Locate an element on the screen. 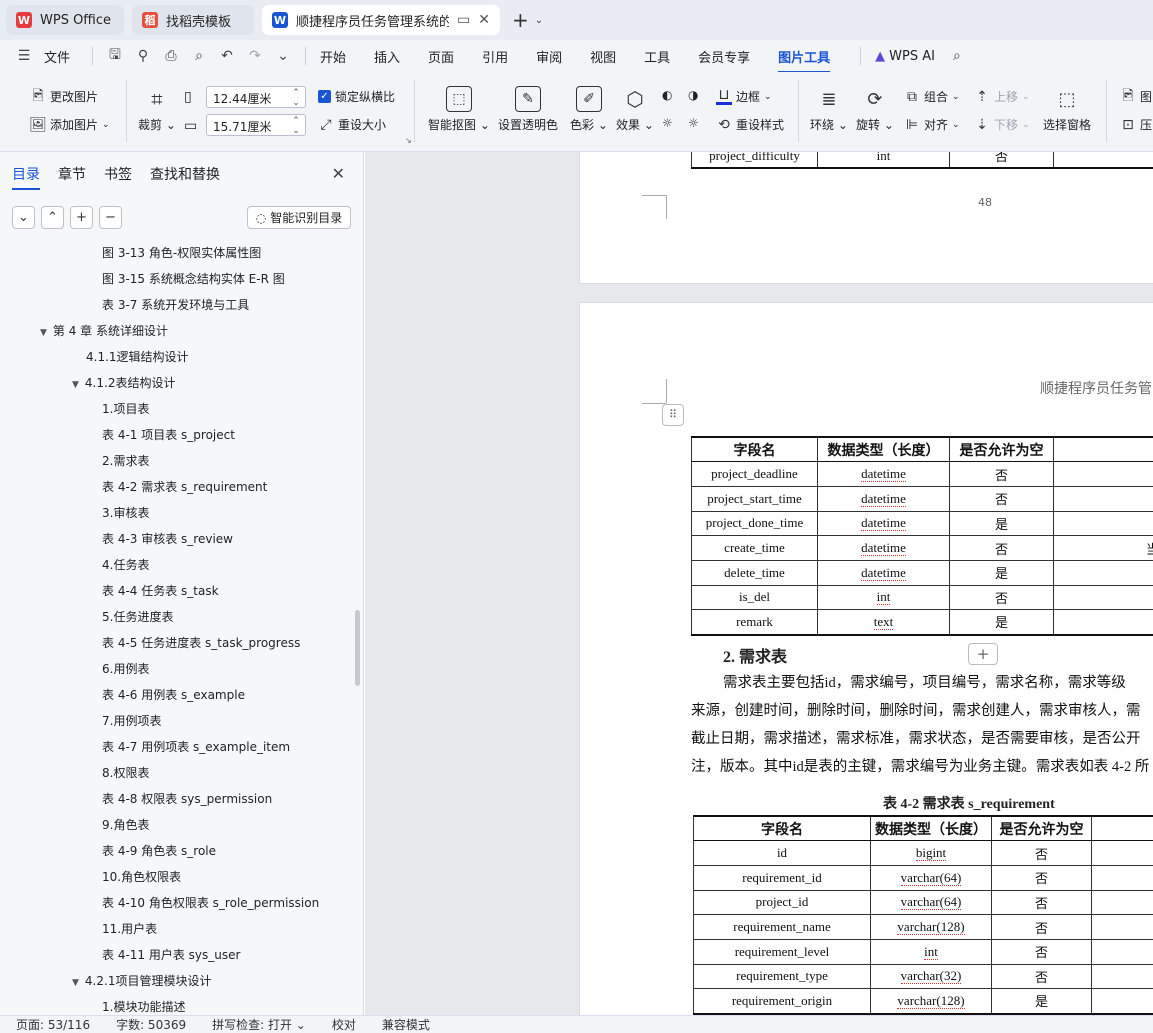  move-up-button: ⇡ 上移 ⌄ is located at coordinates (1001, 96).